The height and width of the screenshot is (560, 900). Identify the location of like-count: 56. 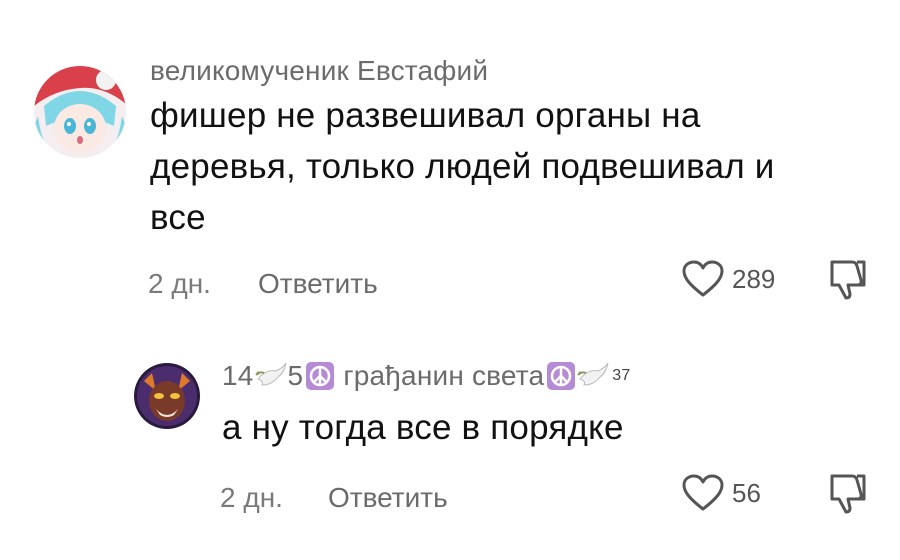
(746, 492).